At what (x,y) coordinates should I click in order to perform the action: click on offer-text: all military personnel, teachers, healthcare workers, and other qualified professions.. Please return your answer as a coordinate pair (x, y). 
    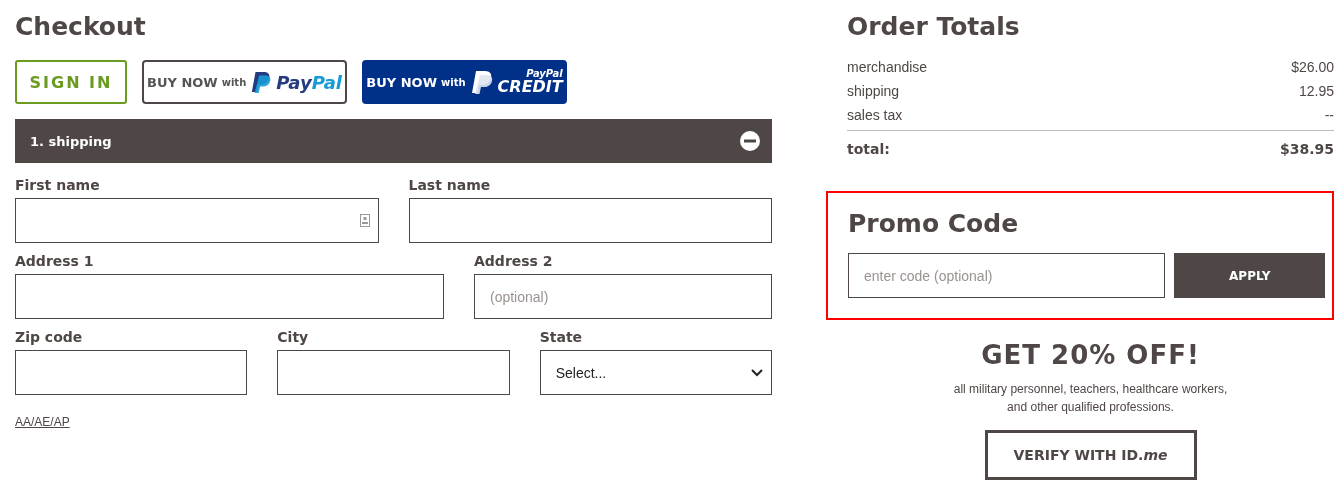
    Looking at the image, I should click on (1090, 398).